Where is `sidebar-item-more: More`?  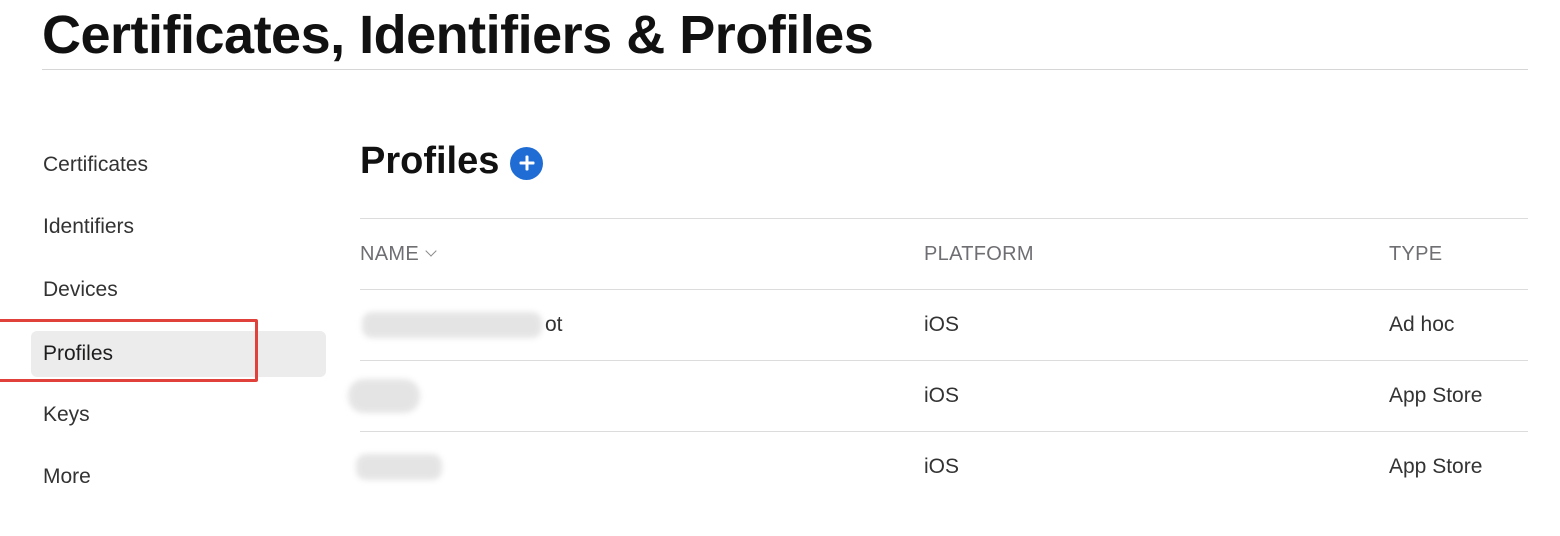
sidebar-item-more: More is located at coordinates (178, 477).